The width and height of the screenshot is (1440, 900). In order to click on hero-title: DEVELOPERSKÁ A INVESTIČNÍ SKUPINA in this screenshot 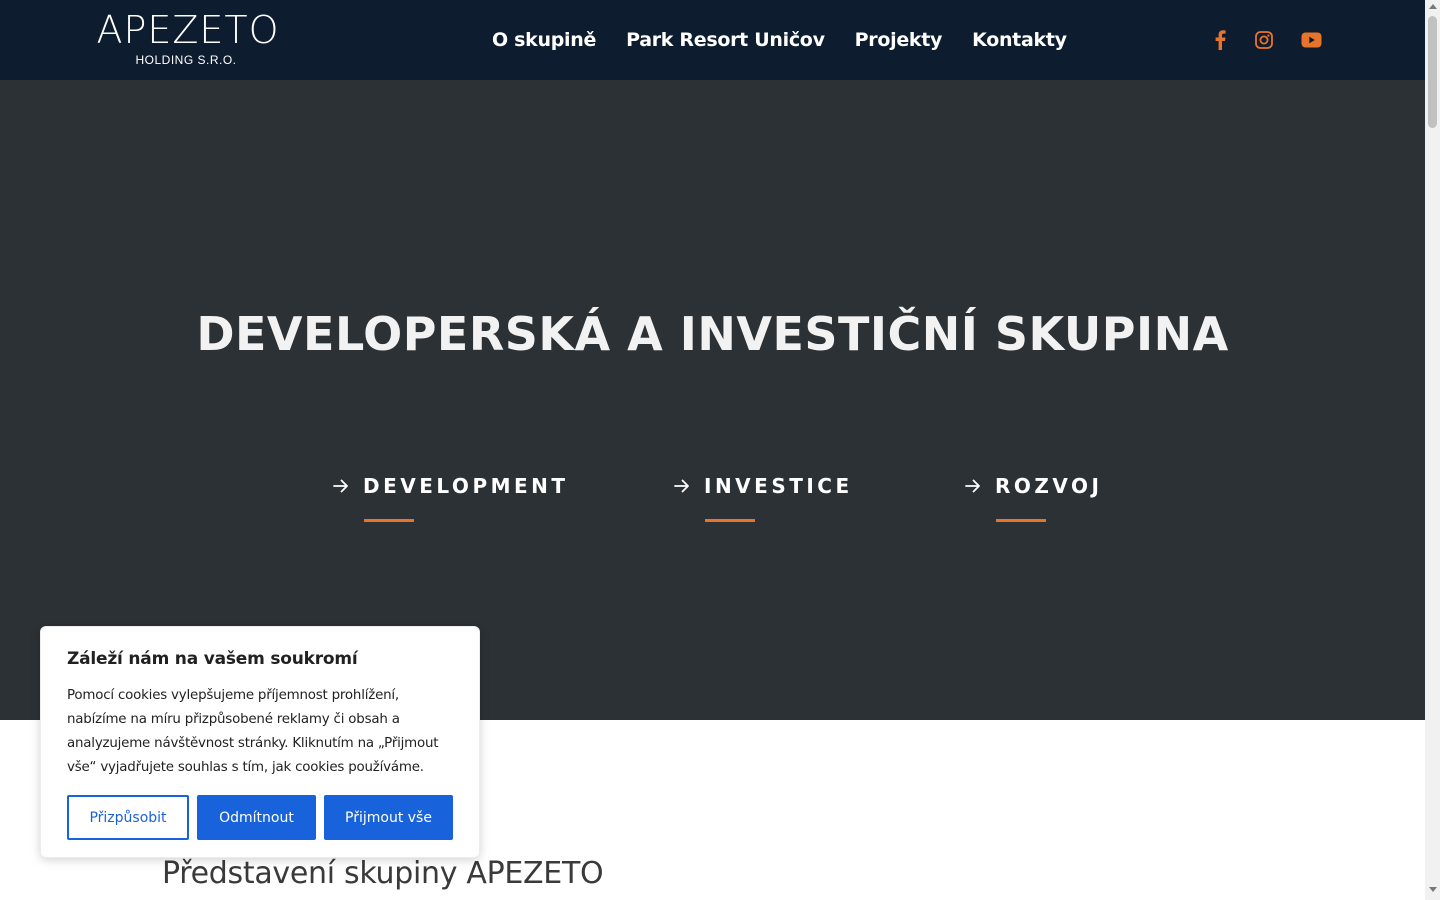, I will do `click(712, 334)`.